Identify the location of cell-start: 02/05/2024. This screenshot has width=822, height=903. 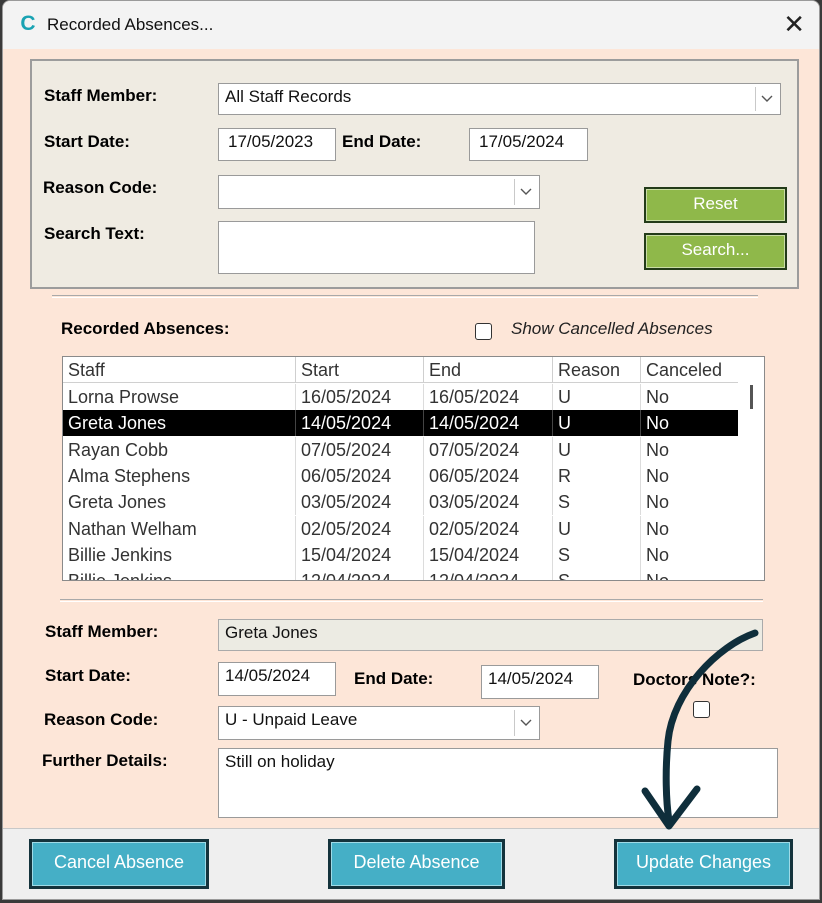
(360, 528).